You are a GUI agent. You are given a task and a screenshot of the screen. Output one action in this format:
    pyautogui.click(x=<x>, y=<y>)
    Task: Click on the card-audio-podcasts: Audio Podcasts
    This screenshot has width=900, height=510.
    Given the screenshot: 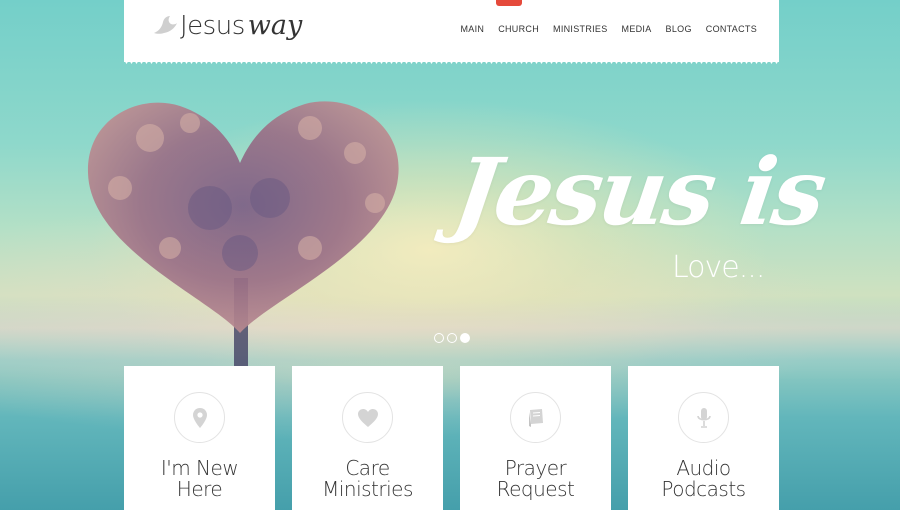 What is the action you would take?
    pyautogui.click(x=703, y=438)
    